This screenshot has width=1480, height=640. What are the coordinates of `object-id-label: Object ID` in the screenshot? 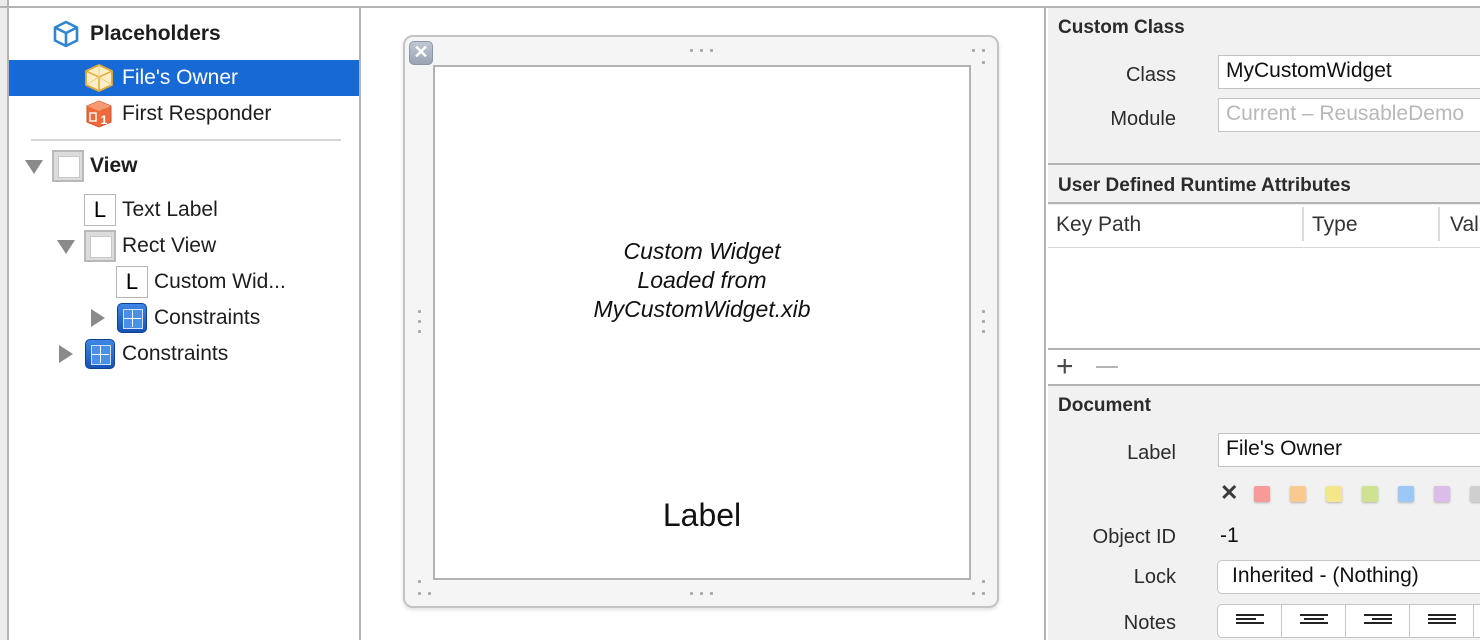 It's located at (1134, 537).